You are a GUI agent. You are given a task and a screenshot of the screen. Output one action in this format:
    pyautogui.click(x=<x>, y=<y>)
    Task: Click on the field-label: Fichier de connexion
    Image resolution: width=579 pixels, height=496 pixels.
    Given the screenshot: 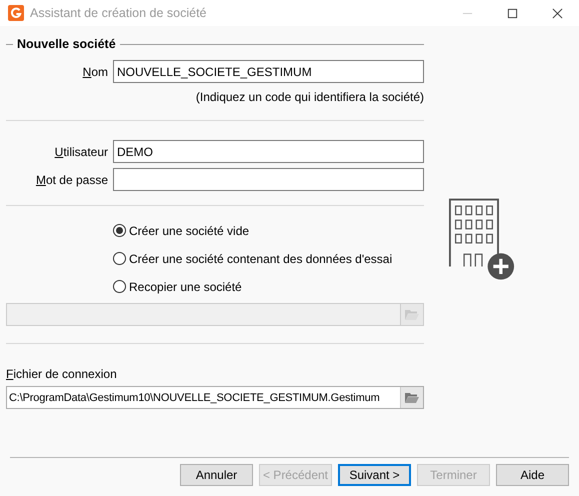 What is the action you would take?
    pyautogui.click(x=62, y=374)
    